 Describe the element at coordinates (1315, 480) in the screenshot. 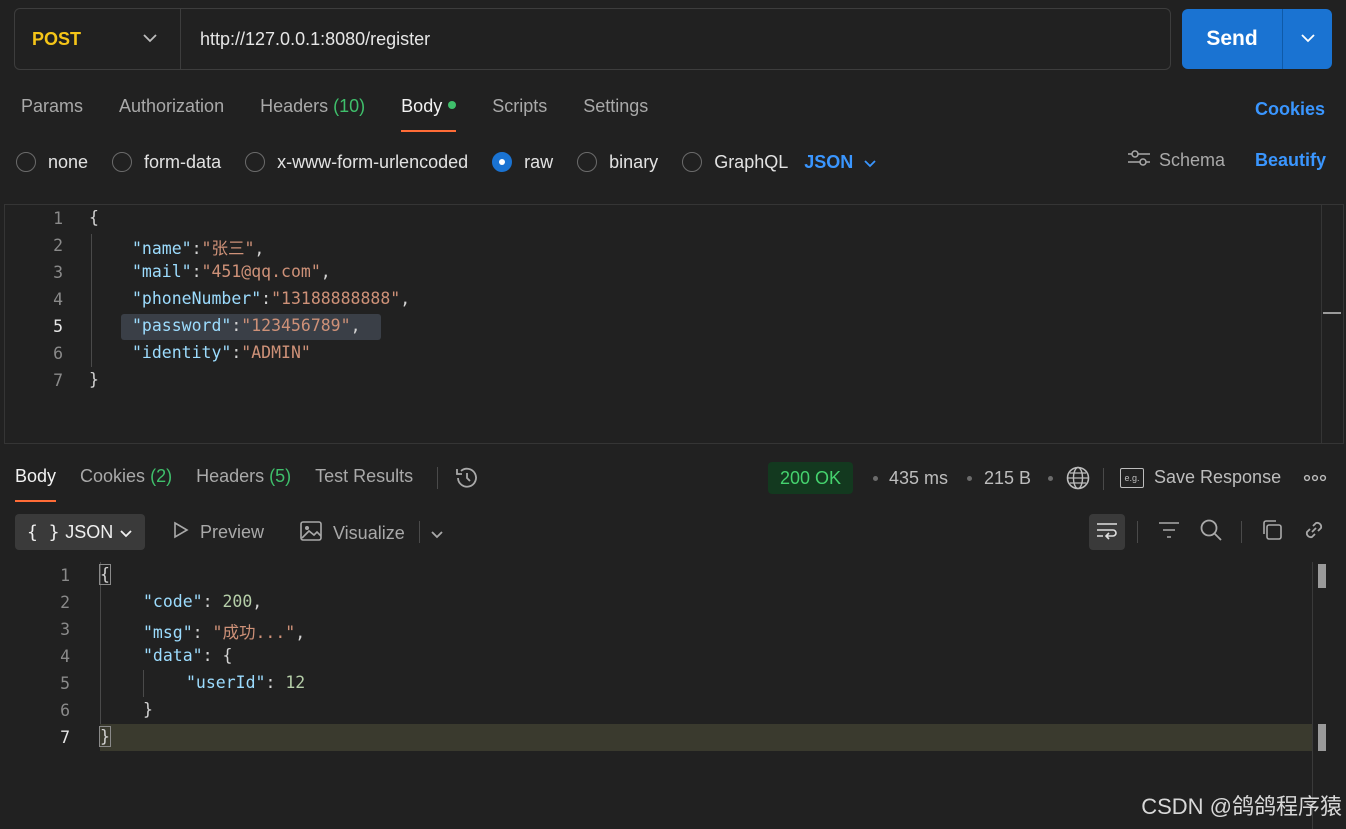

I see `more-options-icon` at that location.